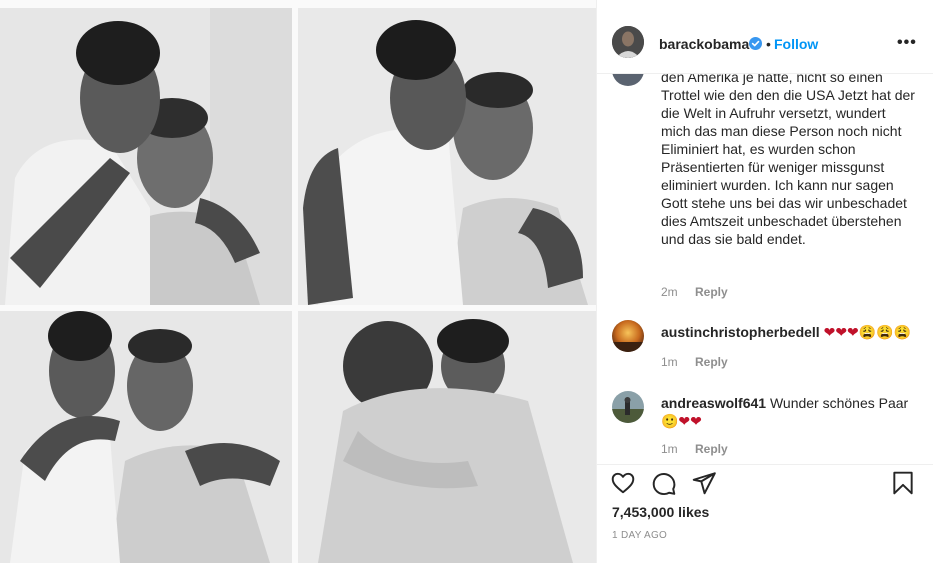 The width and height of the screenshot is (933, 563). Describe the element at coordinates (704, 44) in the screenshot. I see `author-username: barackobama` at that location.